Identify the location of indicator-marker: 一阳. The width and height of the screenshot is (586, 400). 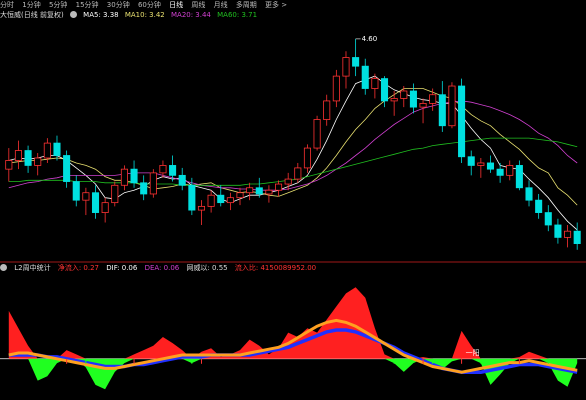
(473, 352).